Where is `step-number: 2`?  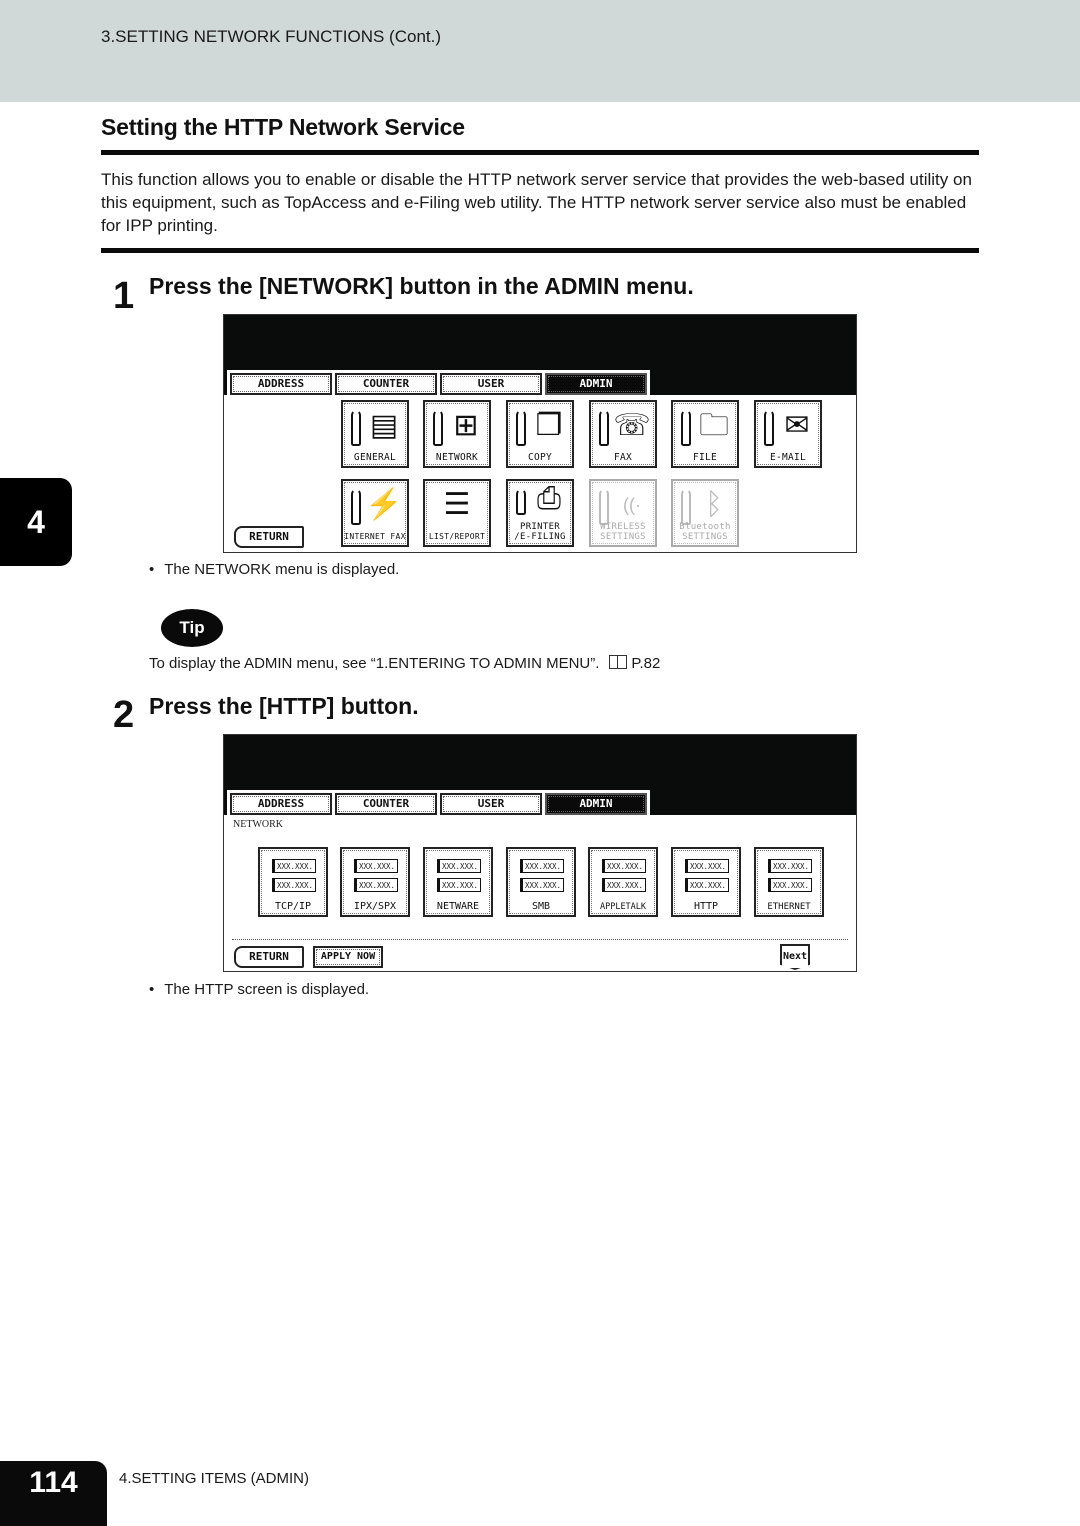 step-number: 2 is located at coordinates (124, 715).